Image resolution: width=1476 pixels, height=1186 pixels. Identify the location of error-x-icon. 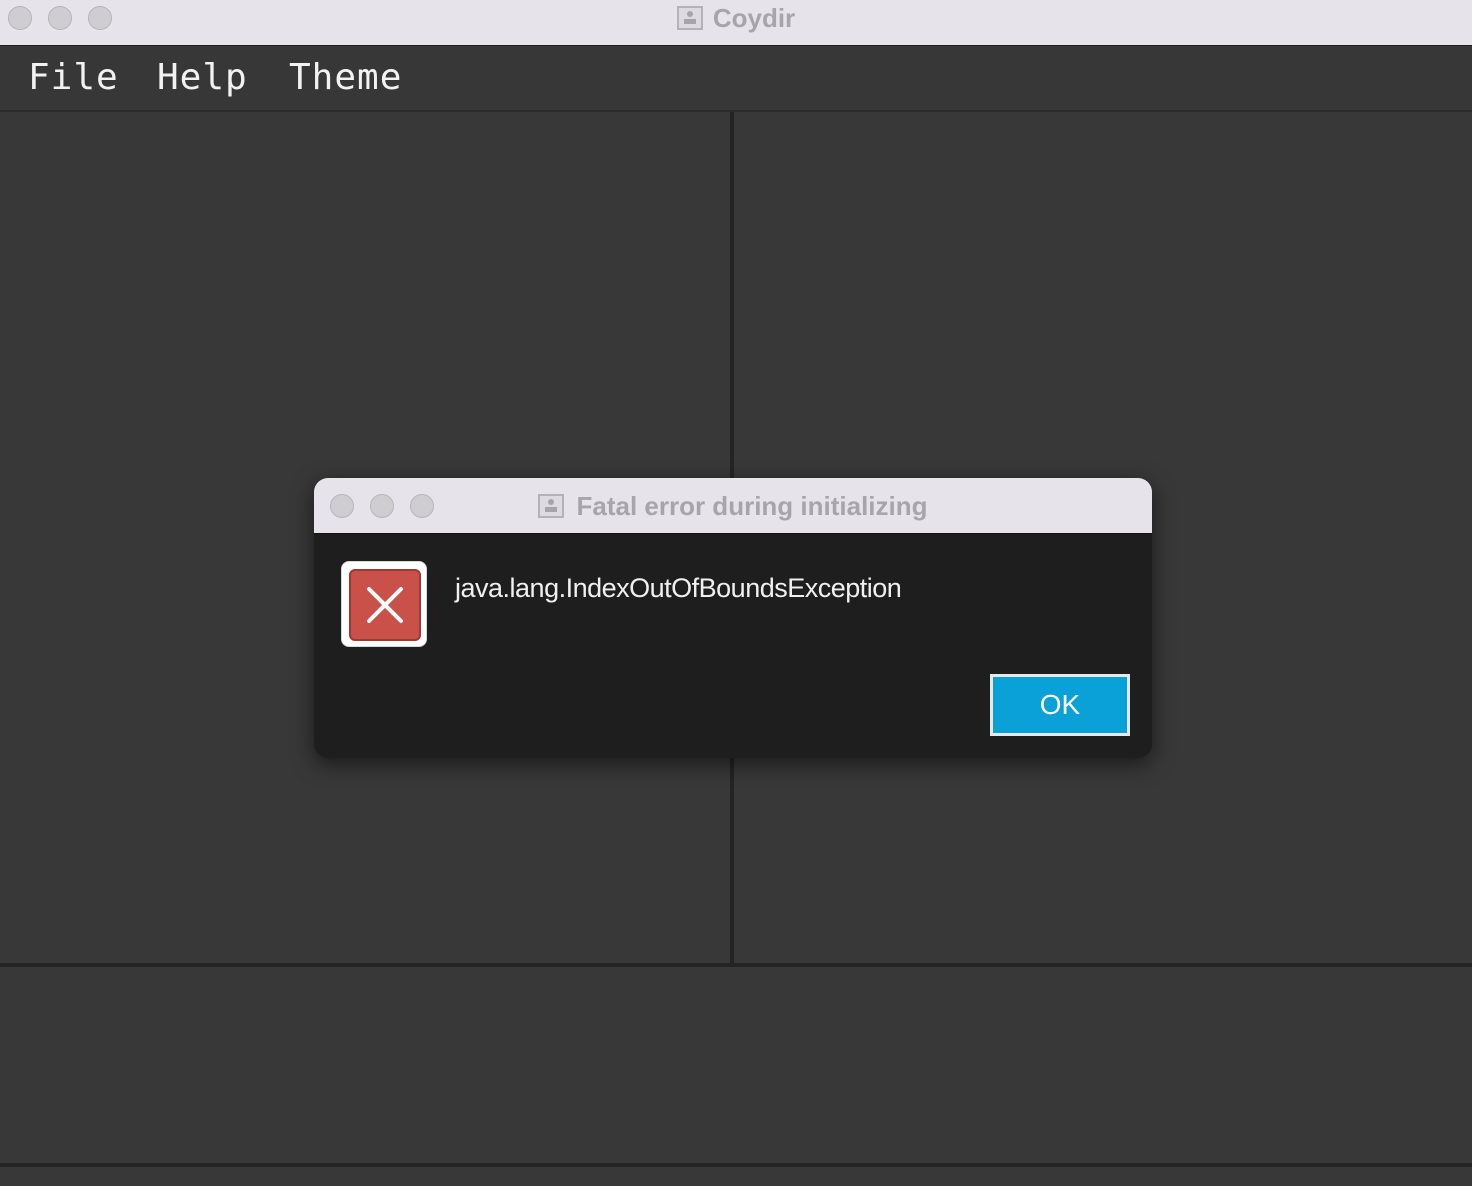
(384, 604).